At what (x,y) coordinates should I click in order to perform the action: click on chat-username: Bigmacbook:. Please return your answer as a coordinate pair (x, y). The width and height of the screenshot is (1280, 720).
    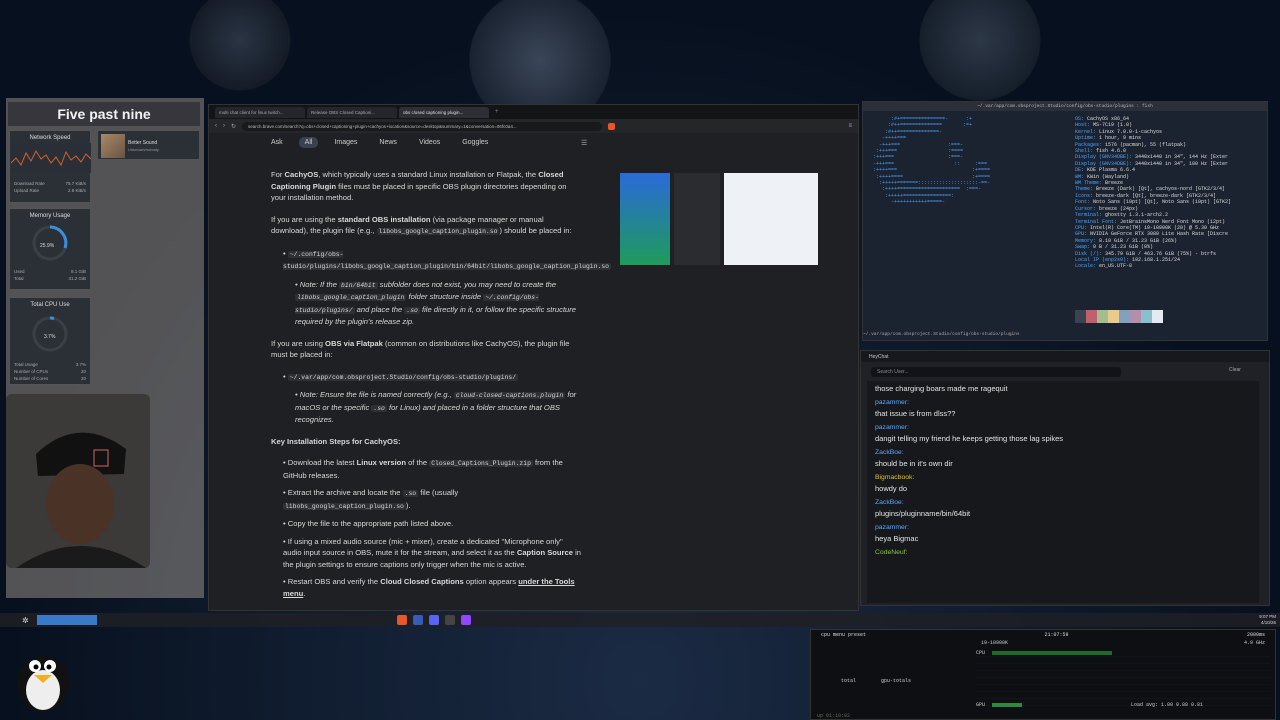
    Looking at the image, I should click on (1063, 477).